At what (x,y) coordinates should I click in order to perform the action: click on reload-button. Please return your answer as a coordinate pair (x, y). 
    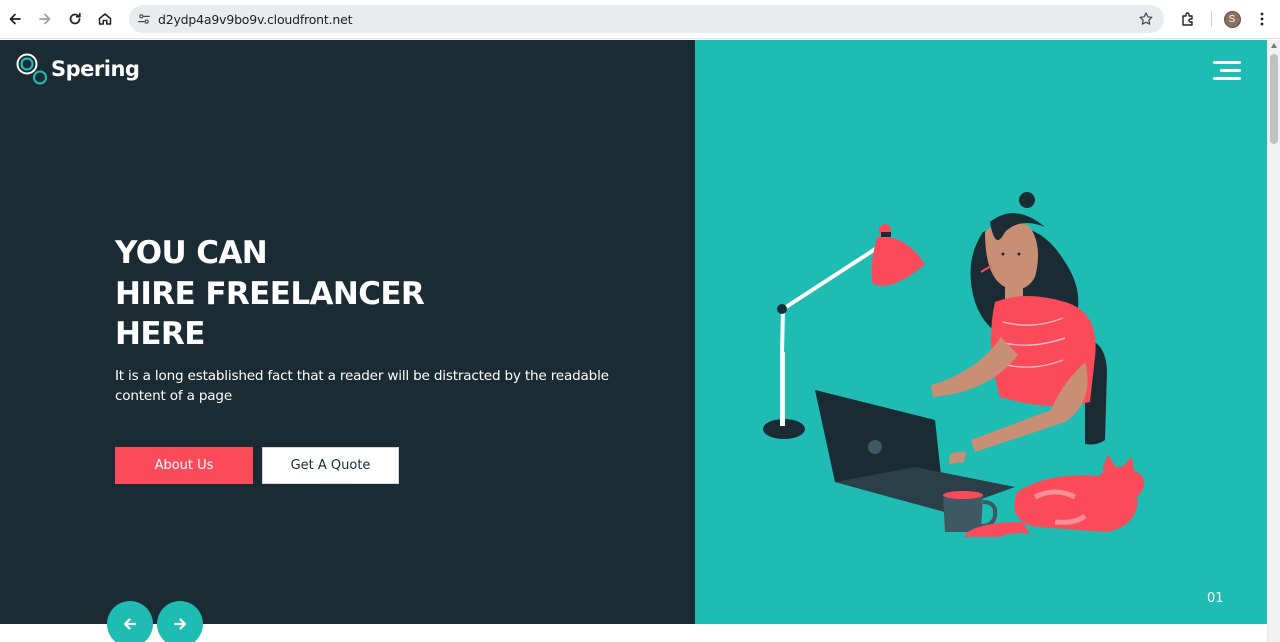
    Looking at the image, I should click on (75, 19).